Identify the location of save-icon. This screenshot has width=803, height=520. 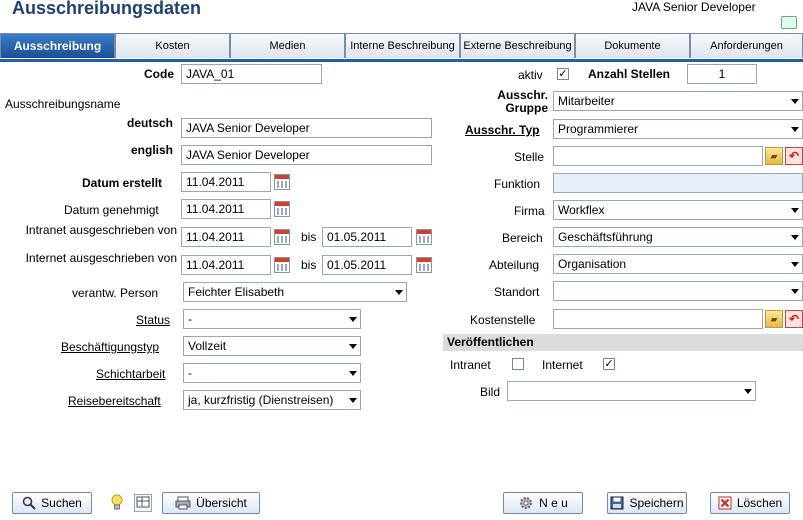
(617, 503).